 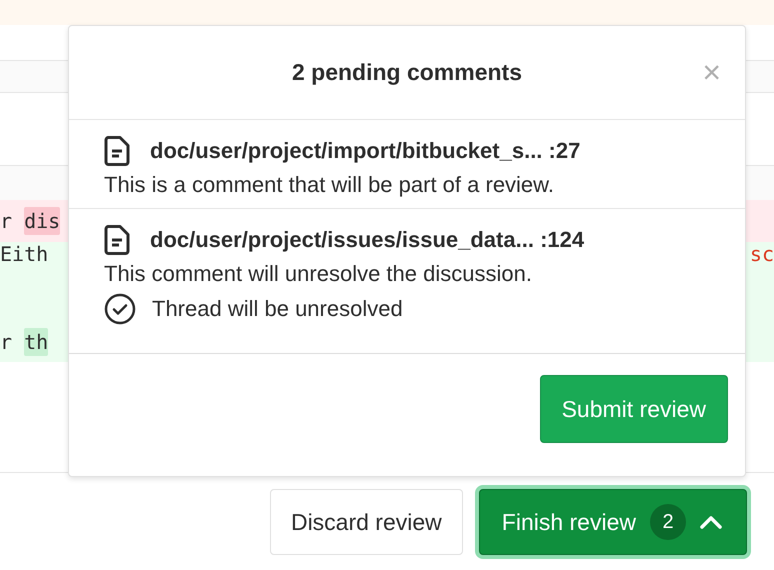 What do you see at coordinates (120, 309) in the screenshot?
I see `check-circle-icon` at bounding box center [120, 309].